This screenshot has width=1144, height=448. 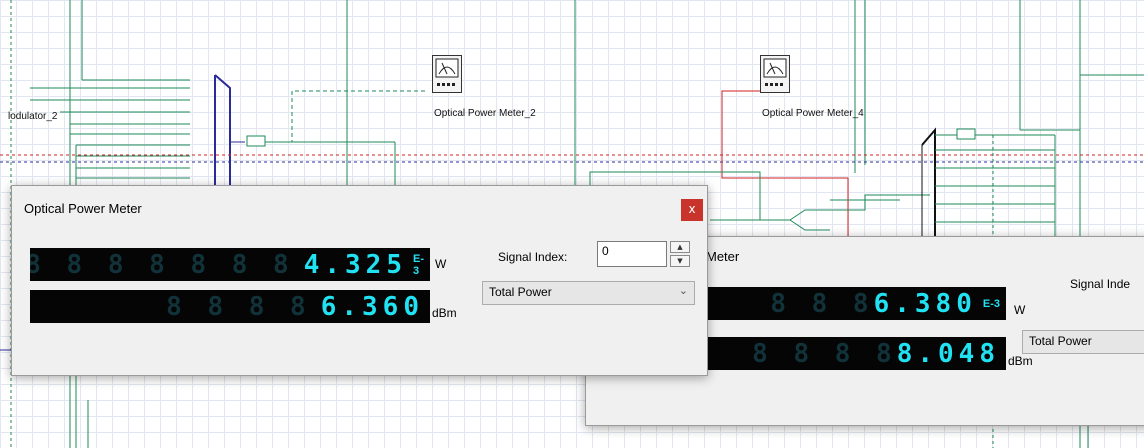 What do you see at coordinates (588, 293) in the screenshot?
I see `power-mode-select: Total Power ⌄` at bounding box center [588, 293].